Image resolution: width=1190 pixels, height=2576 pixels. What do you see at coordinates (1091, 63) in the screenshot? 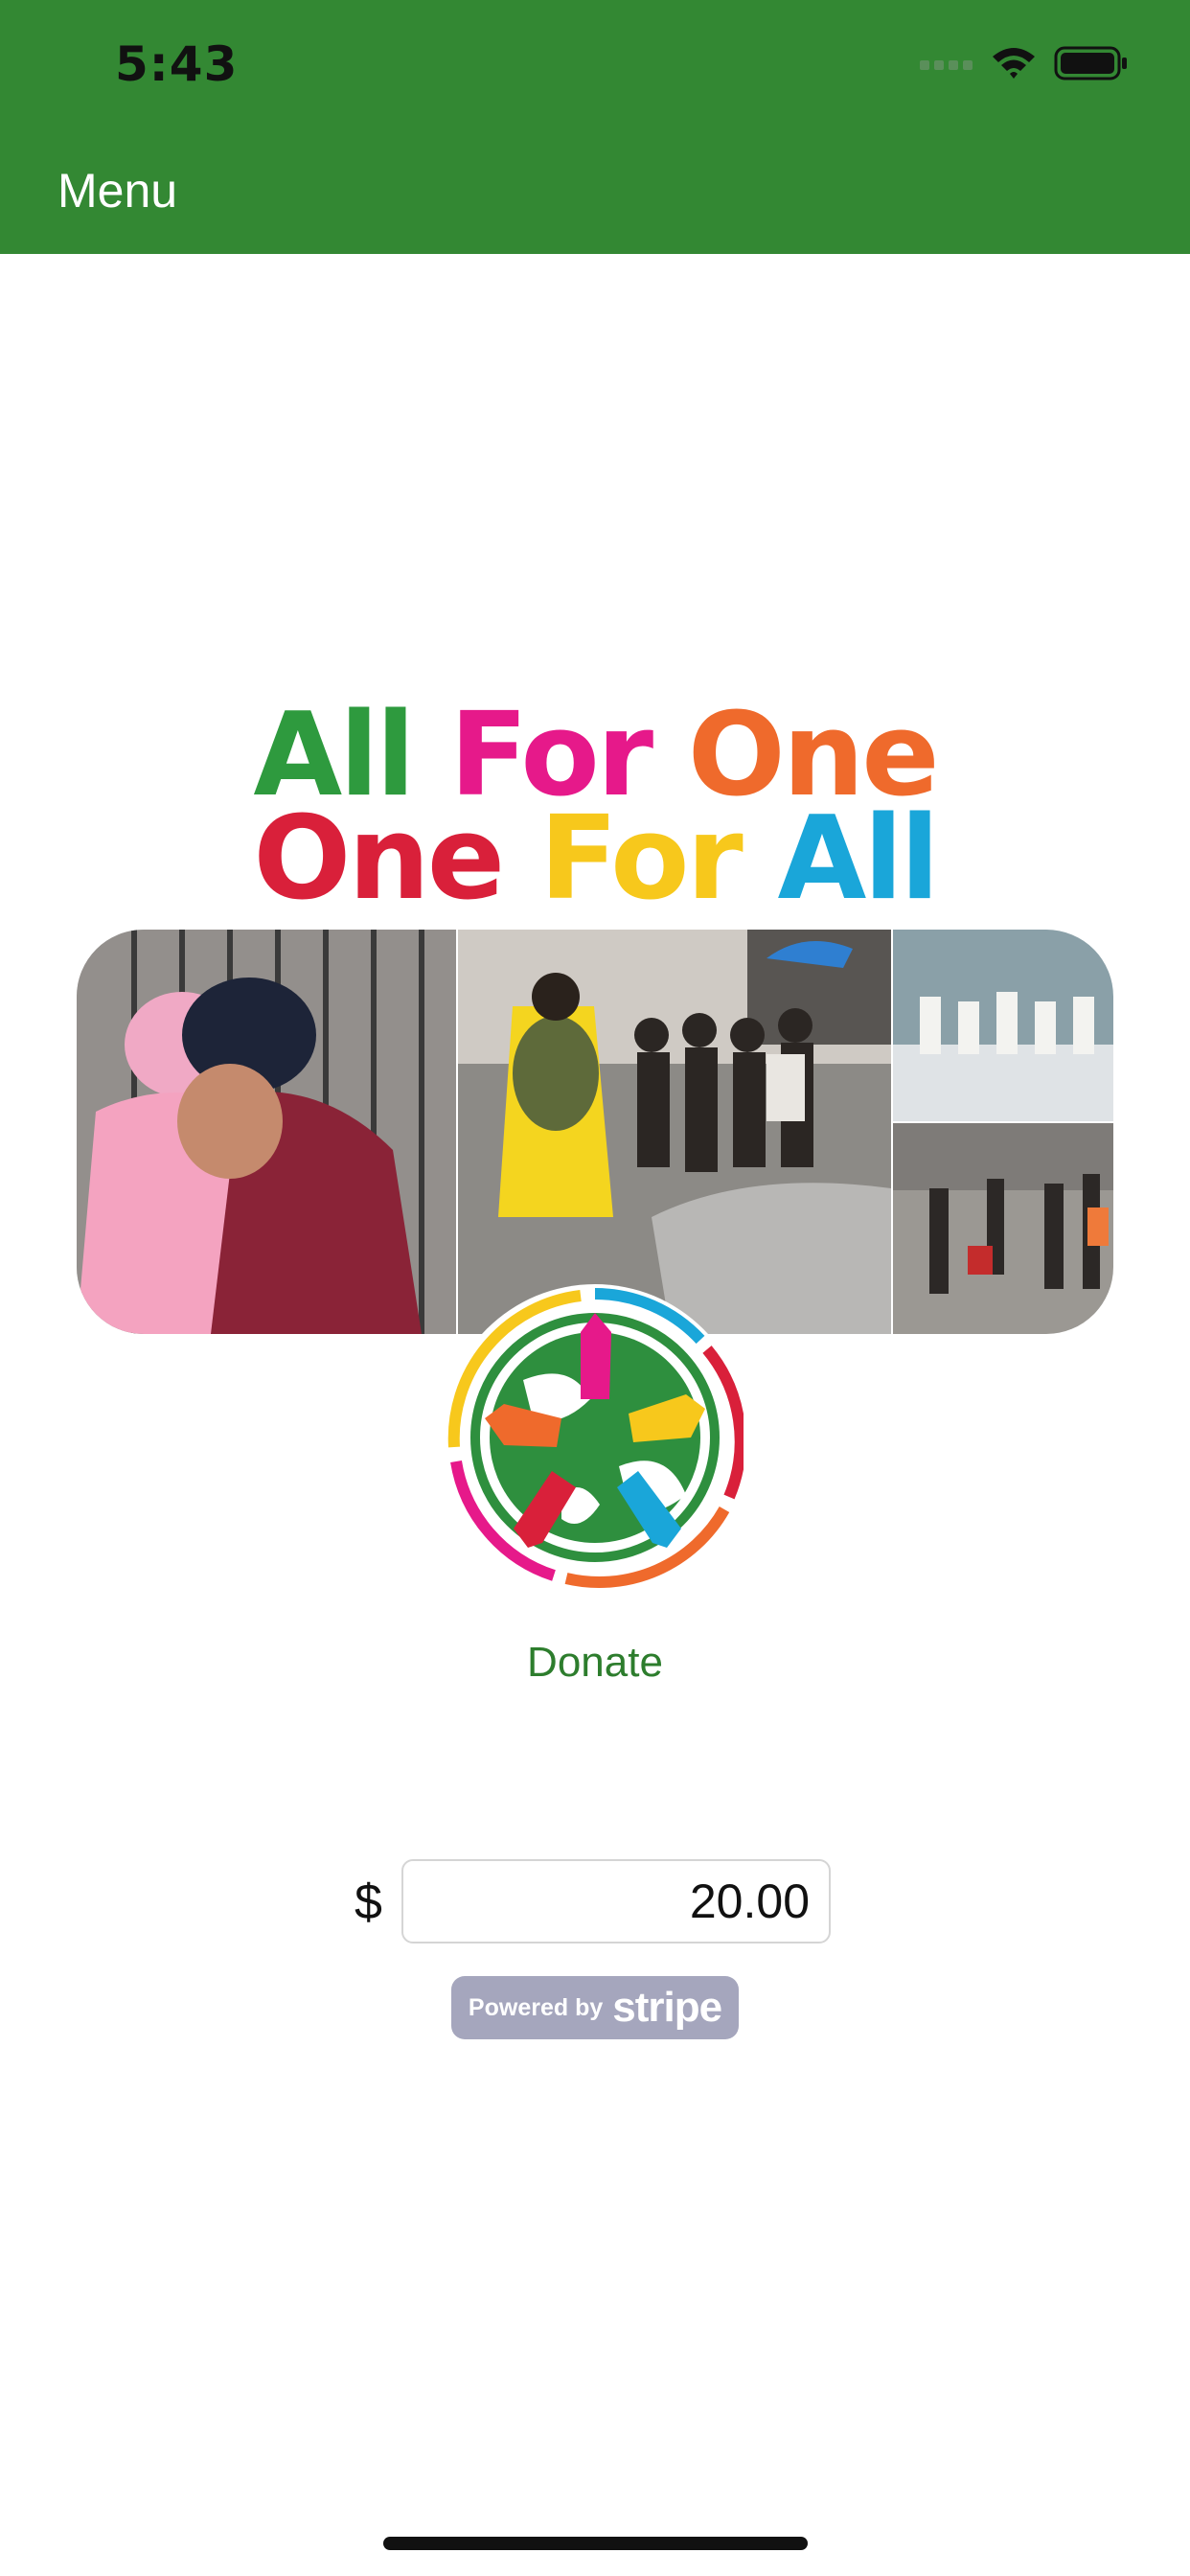
I see `battery-icon` at bounding box center [1091, 63].